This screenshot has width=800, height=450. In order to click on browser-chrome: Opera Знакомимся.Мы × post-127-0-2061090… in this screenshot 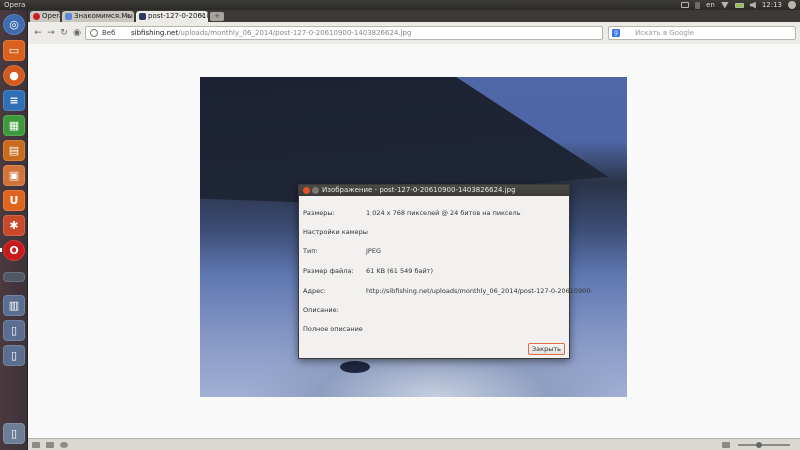, I will do `click(414, 27)`.